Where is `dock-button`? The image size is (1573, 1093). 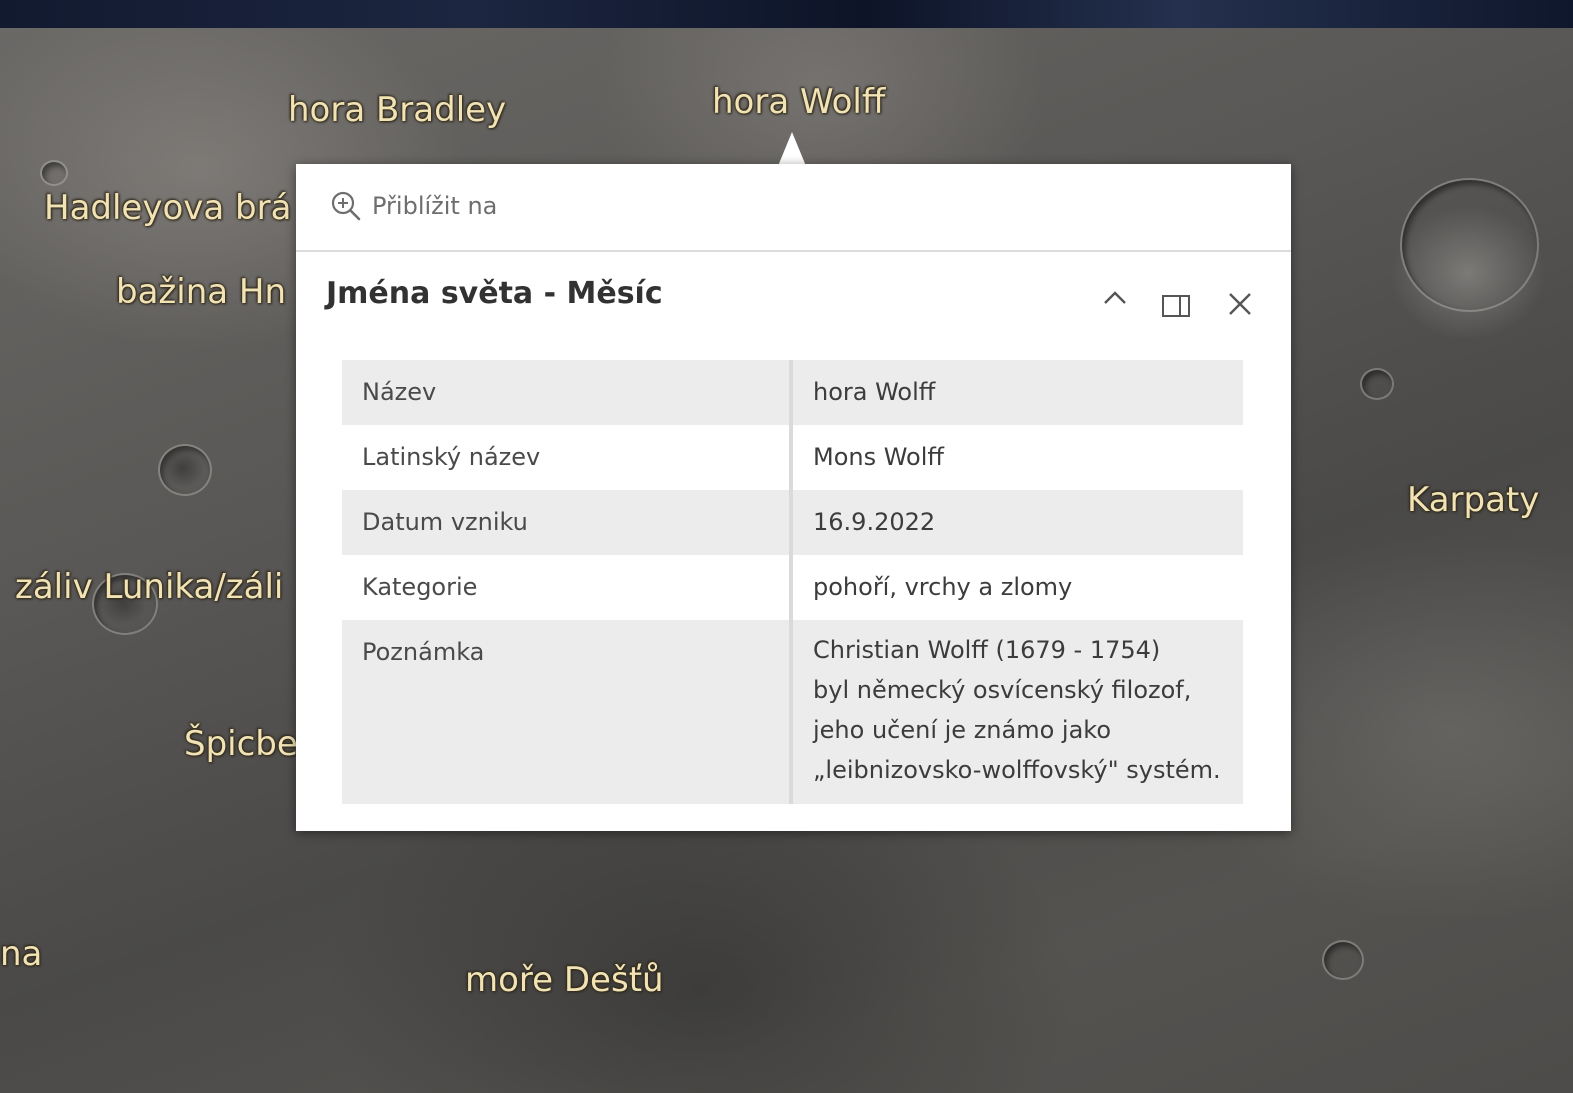 dock-button is located at coordinates (1176, 306).